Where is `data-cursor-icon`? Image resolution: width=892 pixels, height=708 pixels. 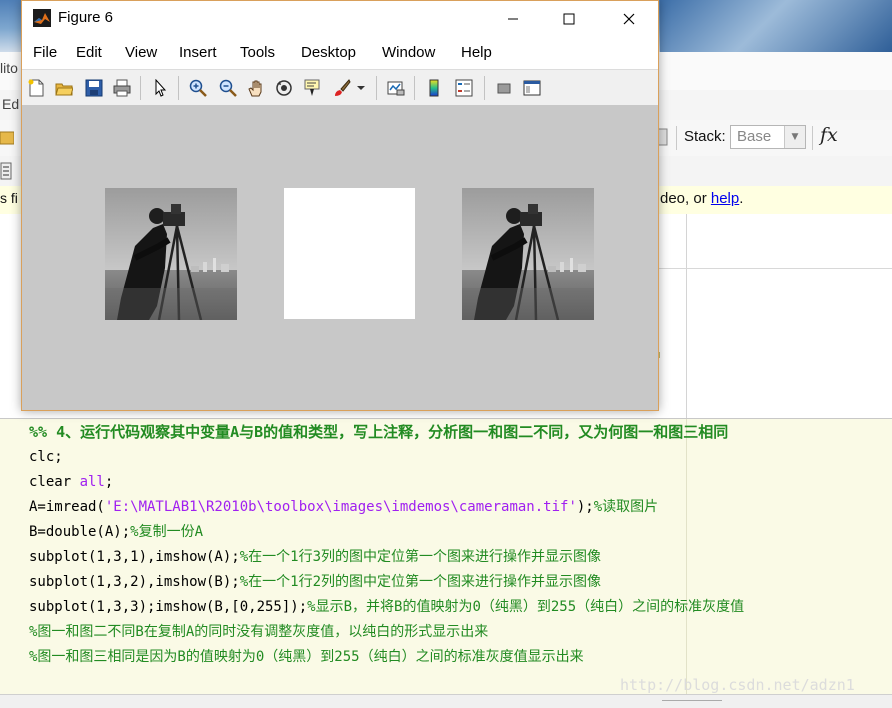 data-cursor-icon is located at coordinates (312, 88).